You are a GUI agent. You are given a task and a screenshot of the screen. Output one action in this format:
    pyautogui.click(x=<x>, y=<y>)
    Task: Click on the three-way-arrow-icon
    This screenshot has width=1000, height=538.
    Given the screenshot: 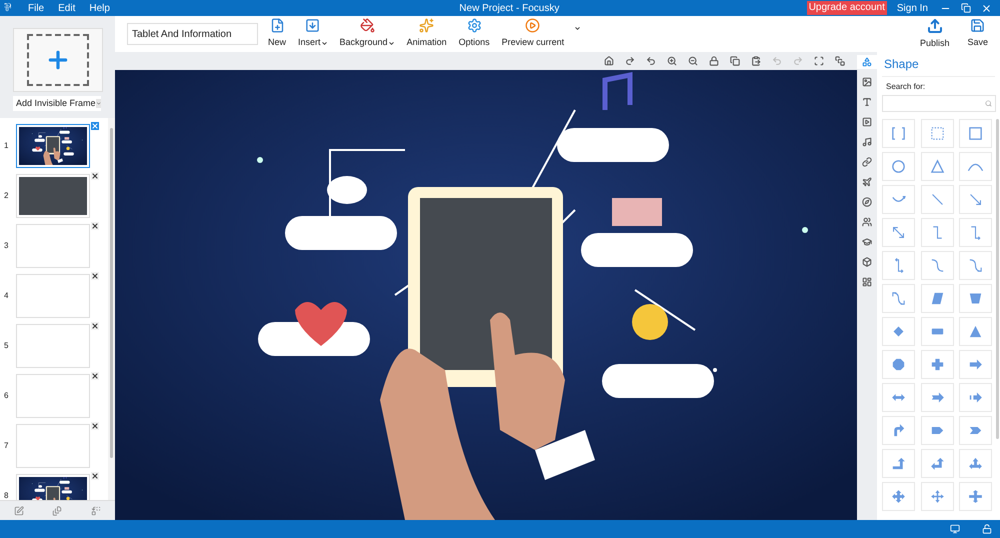 What is the action you would take?
    pyautogui.click(x=975, y=463)
    